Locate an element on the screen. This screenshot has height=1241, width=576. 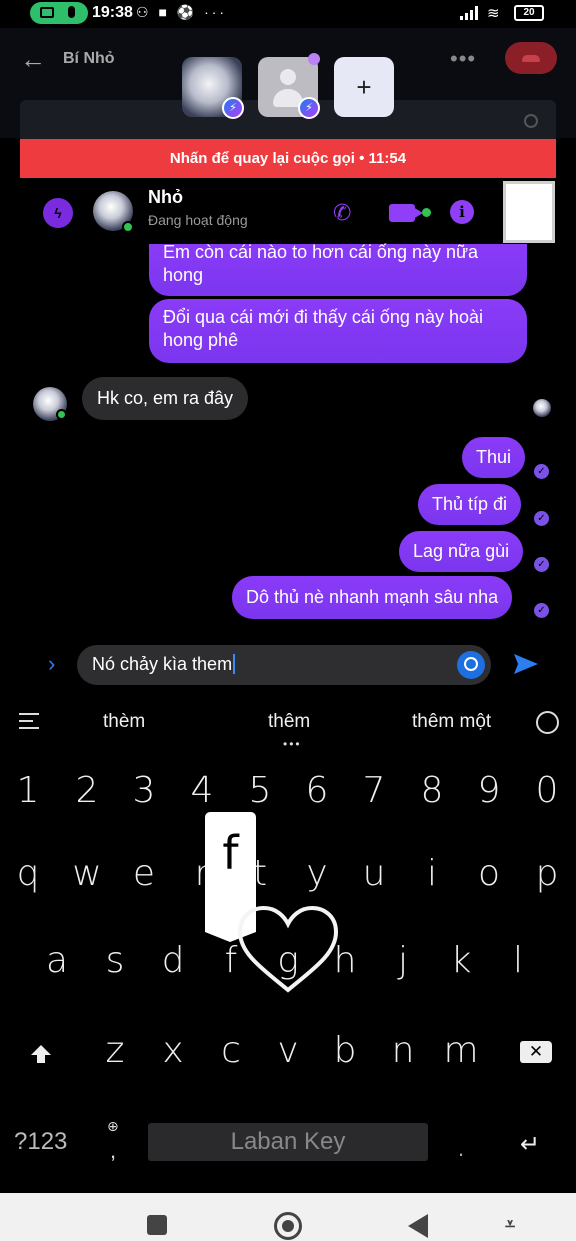
more-suggestions-icon: ••• is located at coordinates (292, 744).